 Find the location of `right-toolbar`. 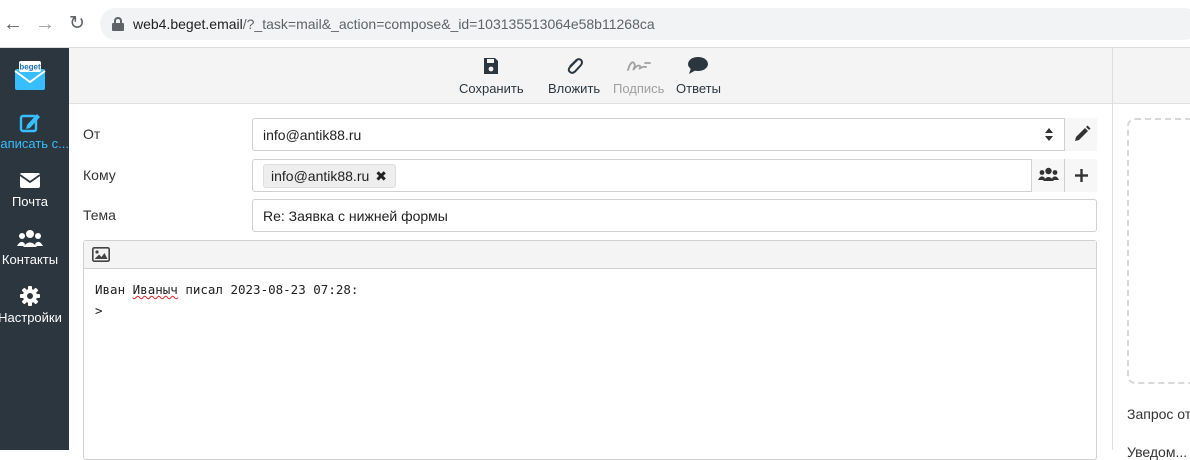

right-toolbar is located at coordinates (1151, 76).